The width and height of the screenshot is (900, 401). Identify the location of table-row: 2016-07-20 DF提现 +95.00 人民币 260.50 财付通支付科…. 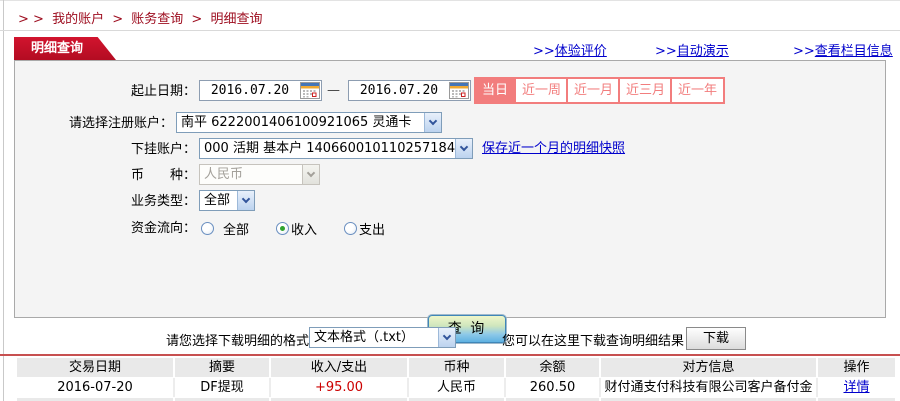
(456, 387).